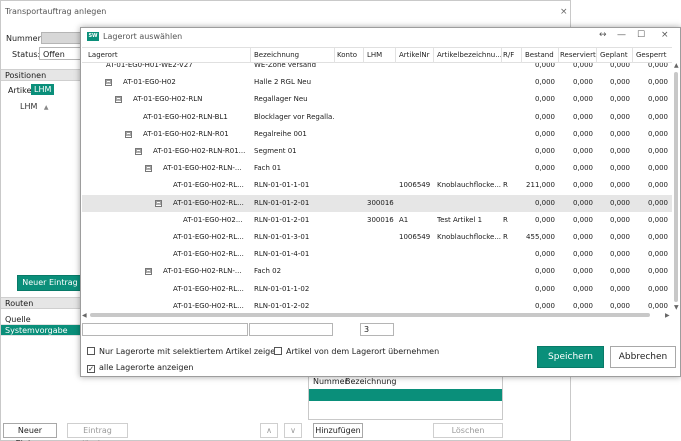 This screenshot has height=441, width=681. What do you see at coordinates (291, 329) in the screenshot?
I see `filter-bezeichnung-input` at bounding box center [291, 329].